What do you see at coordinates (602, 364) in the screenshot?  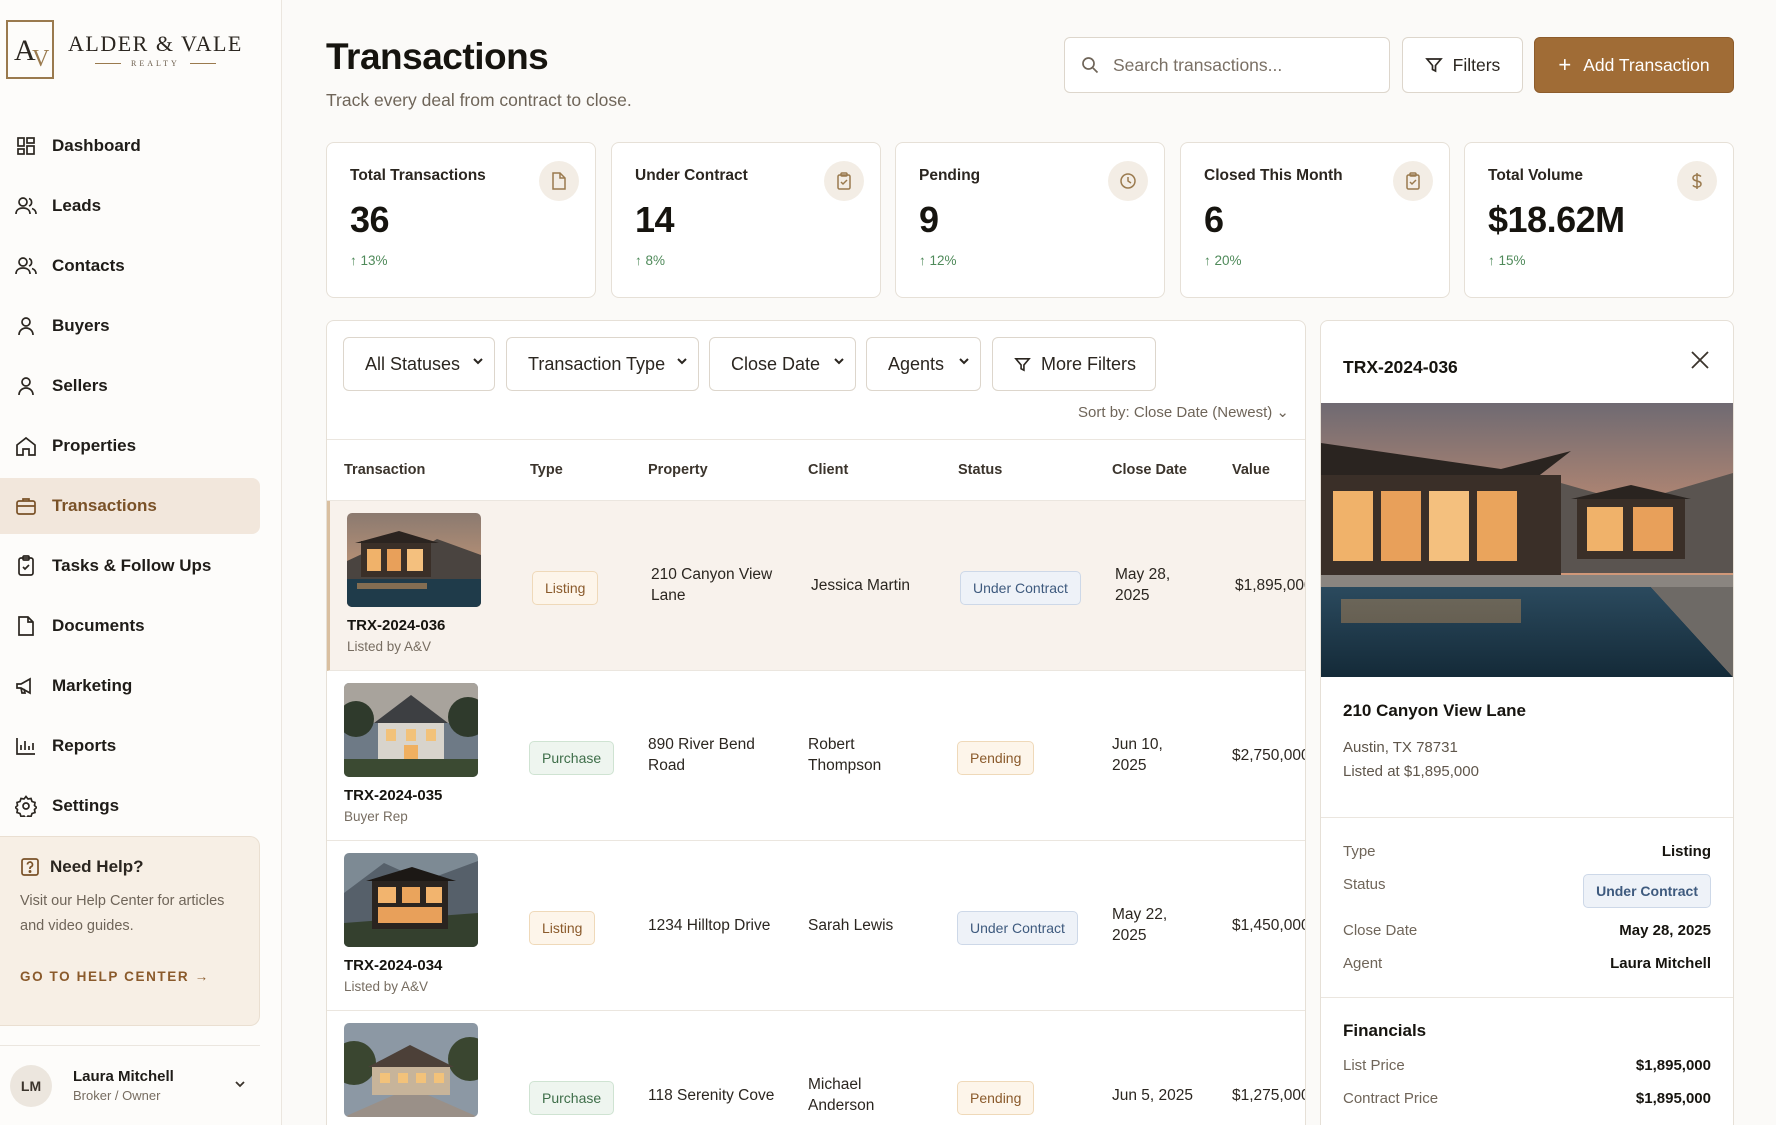 I see `type-filter-select: Transaction Type` at bounding box center [602, 364].